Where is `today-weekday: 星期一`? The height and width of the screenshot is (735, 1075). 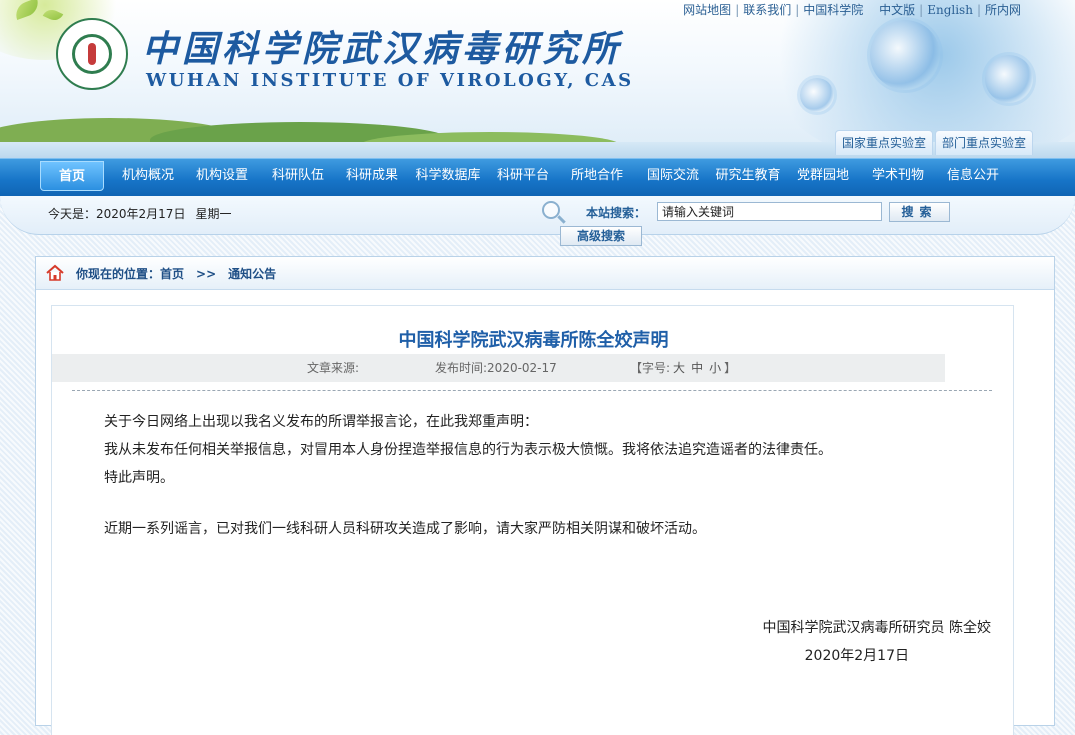
today-weekday: 星期一 is located at coordinates (213, 214).